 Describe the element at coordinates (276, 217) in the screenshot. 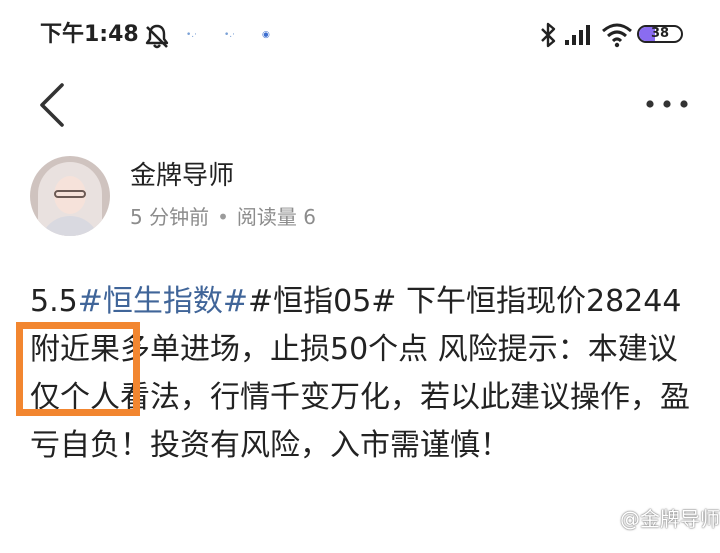

I see `read-count: 阅读量 6` at that location.